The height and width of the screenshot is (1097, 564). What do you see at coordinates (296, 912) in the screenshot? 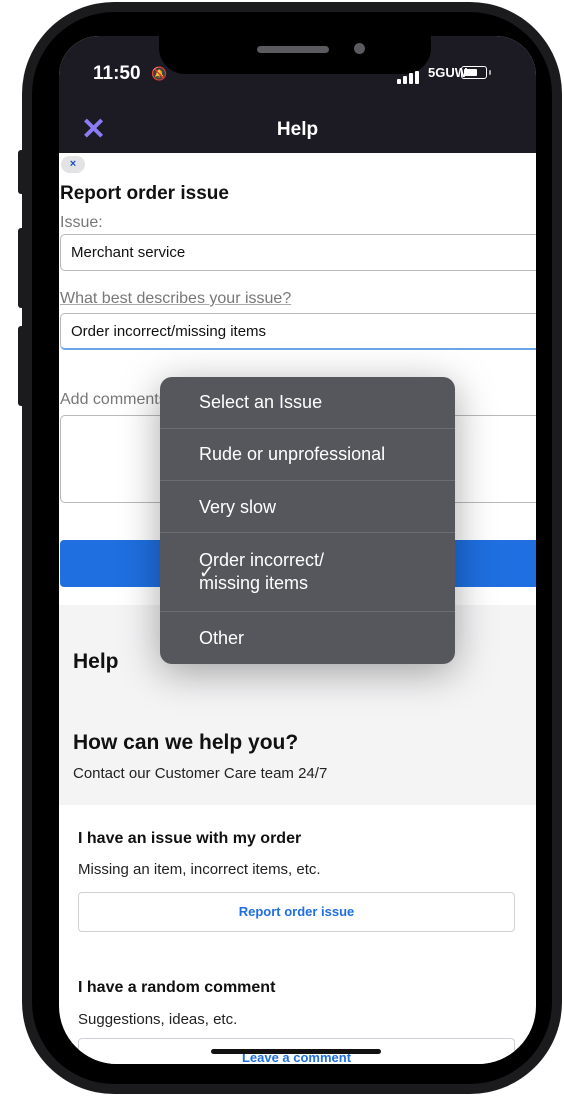
I see `report-order-issue-button: Report order issue` at bounding box center [296, 912].